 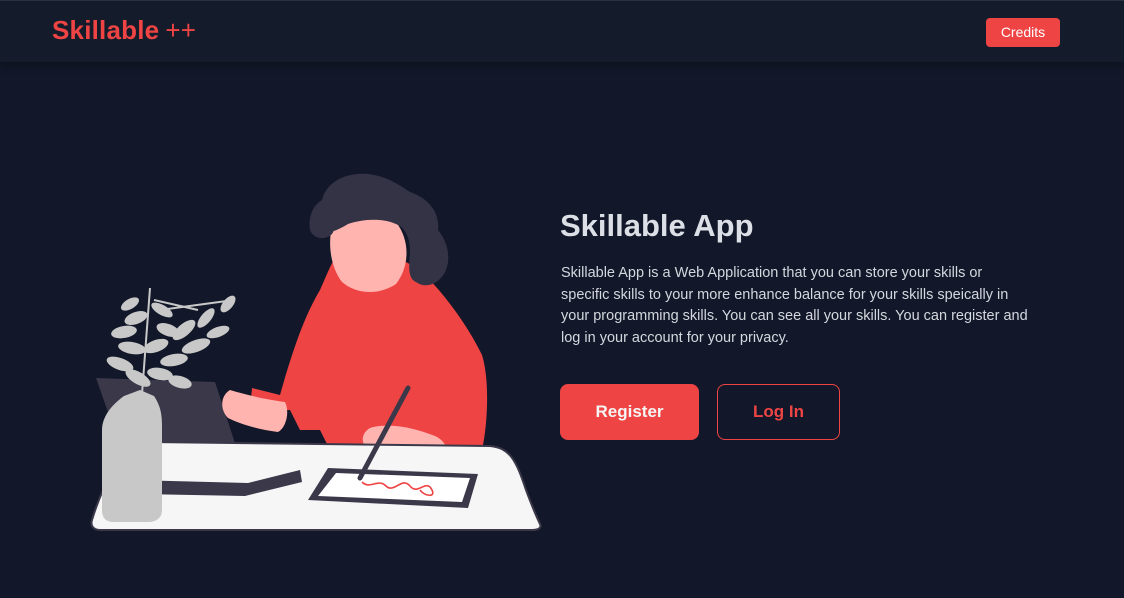 I want to click on logo-suffix: ++, so click(x=181, y=30).